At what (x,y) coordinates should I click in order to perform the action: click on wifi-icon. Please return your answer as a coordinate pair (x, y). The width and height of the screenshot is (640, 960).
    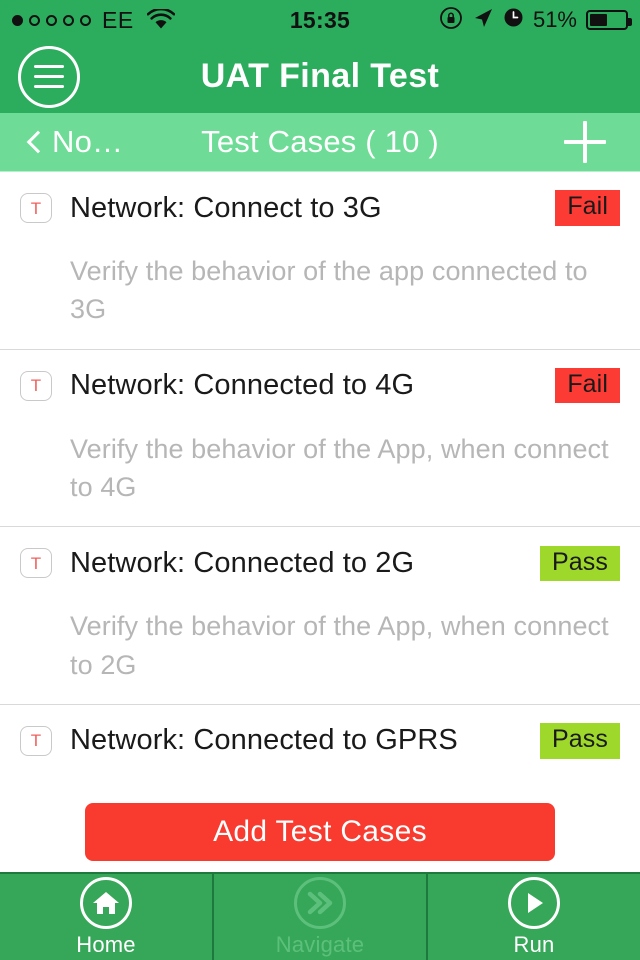
    Looking at the image, I should click on (160, 20).